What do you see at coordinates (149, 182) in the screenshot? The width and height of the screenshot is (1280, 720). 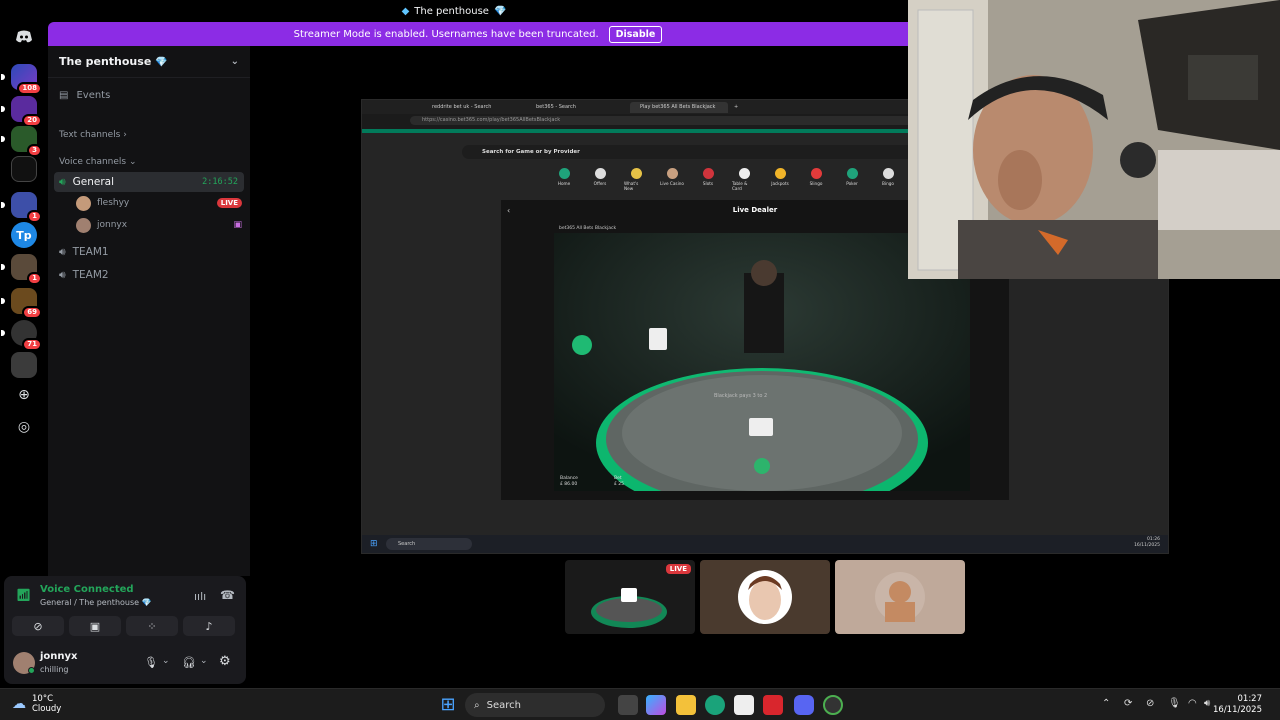 I see `voice-channel-general: 🔊︎ General 2:16:52` at bounding box center [149, 182].